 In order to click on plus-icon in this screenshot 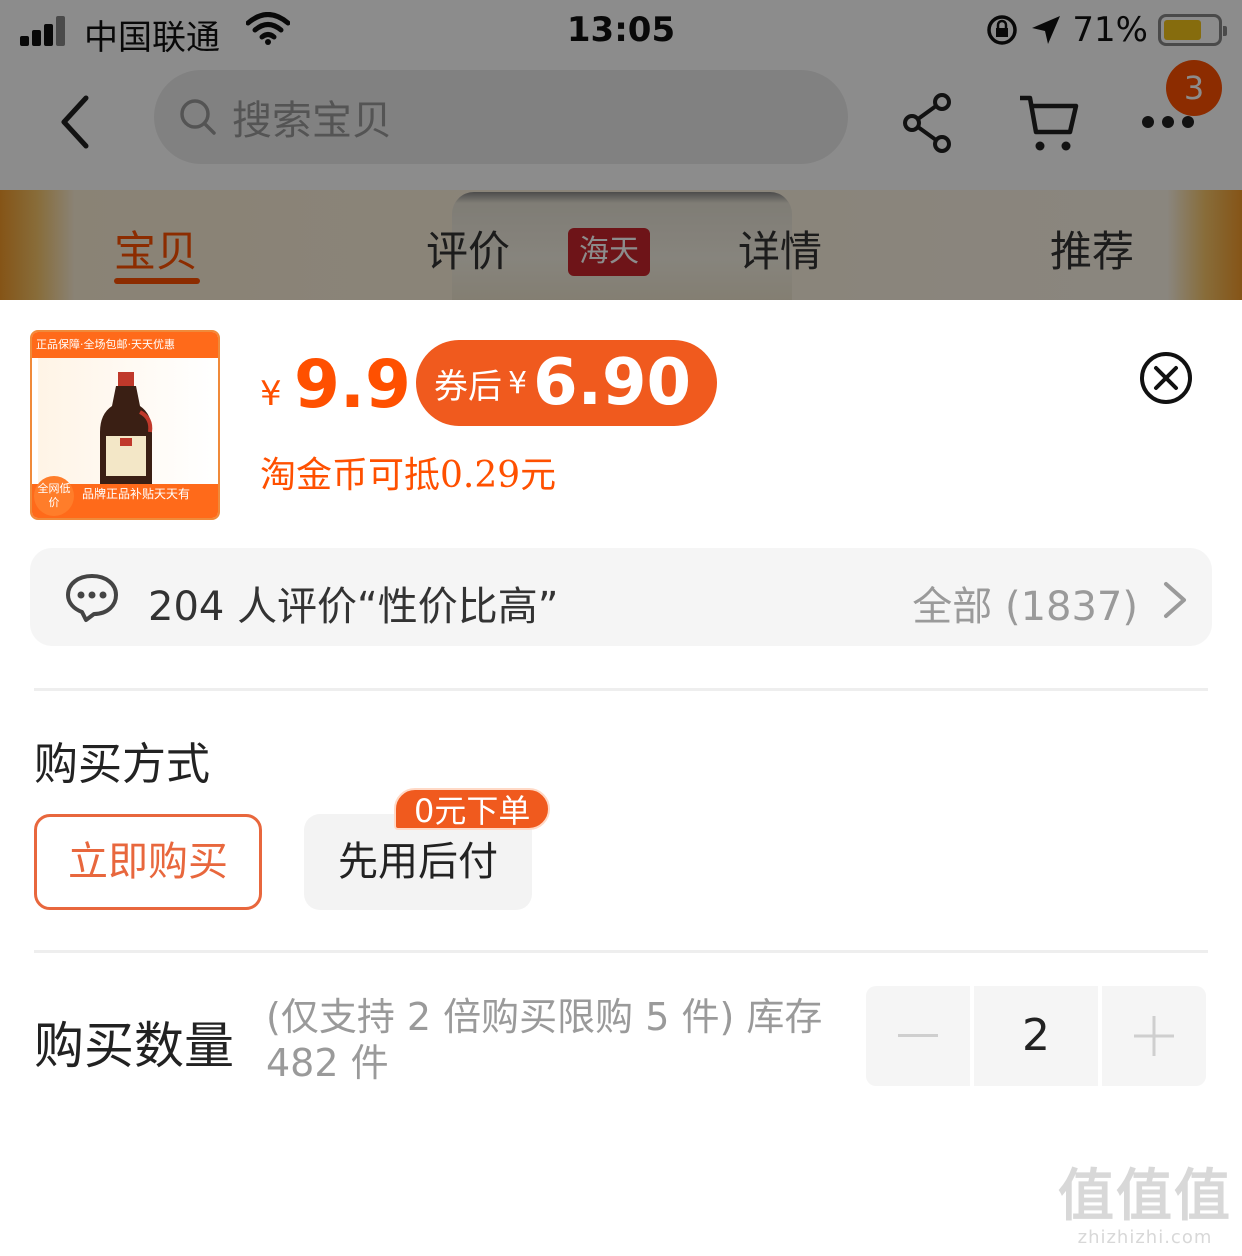, I will do `click(1154, 1036)`.